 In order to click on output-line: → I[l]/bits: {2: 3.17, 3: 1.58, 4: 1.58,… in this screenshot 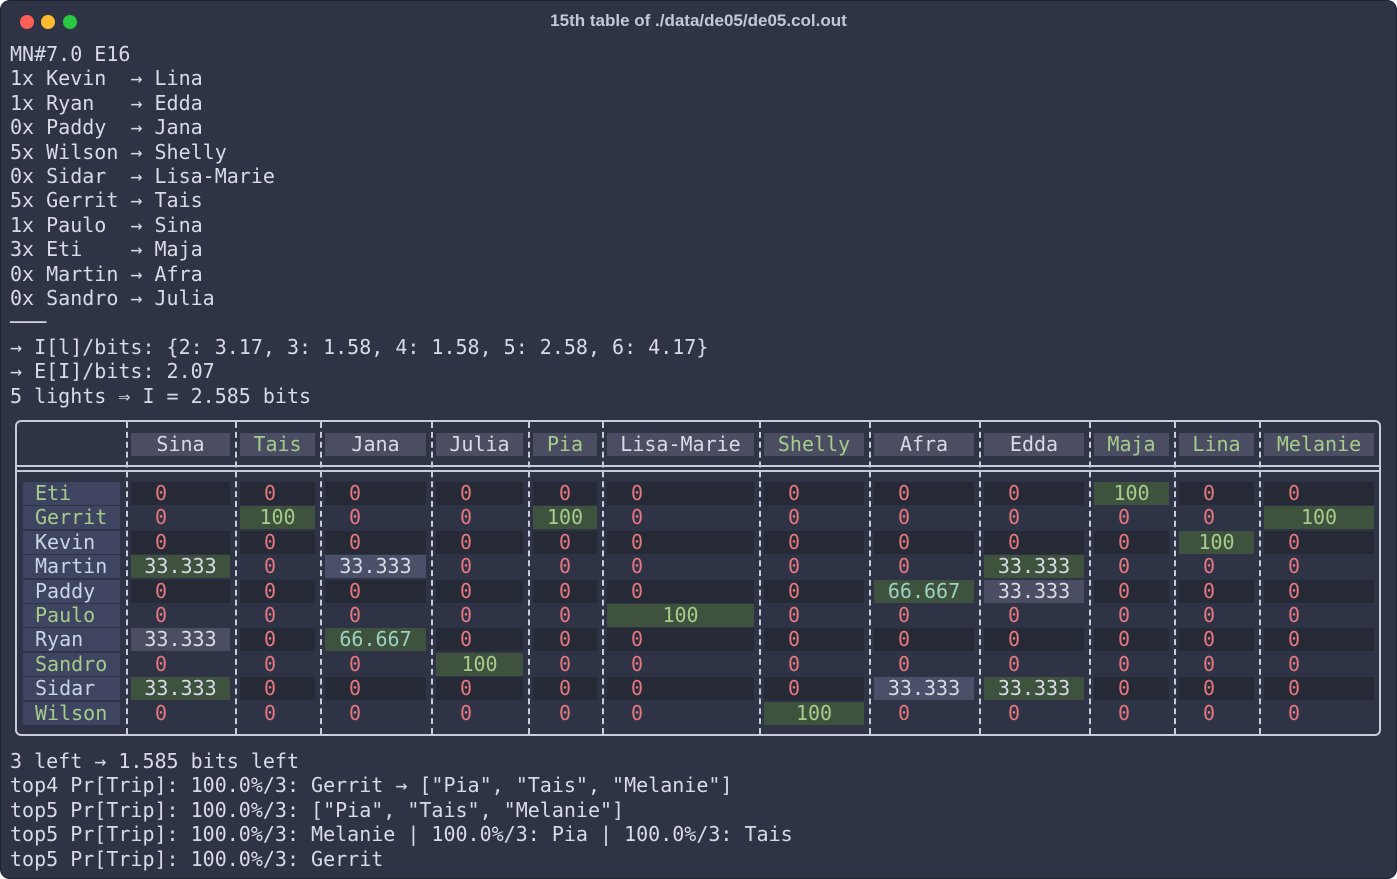, I will do `click(359, 346)`.